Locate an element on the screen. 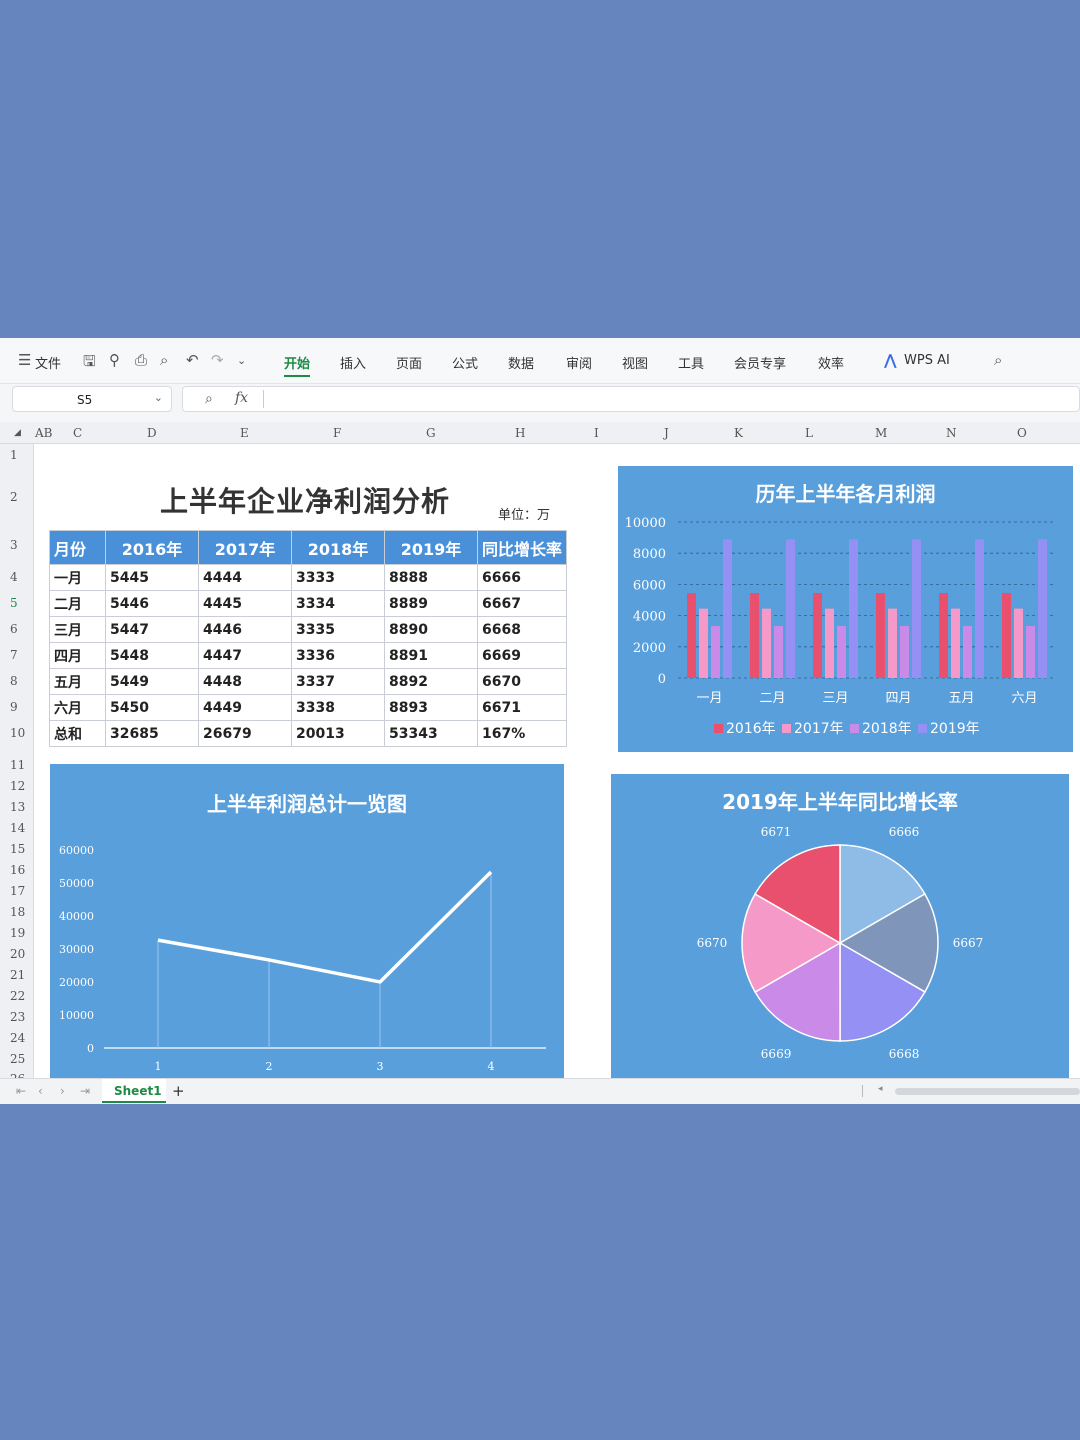 The width and height of the screenshot is (1080, 1440). value-cell: 3336 is located at coordinates (338, 655).